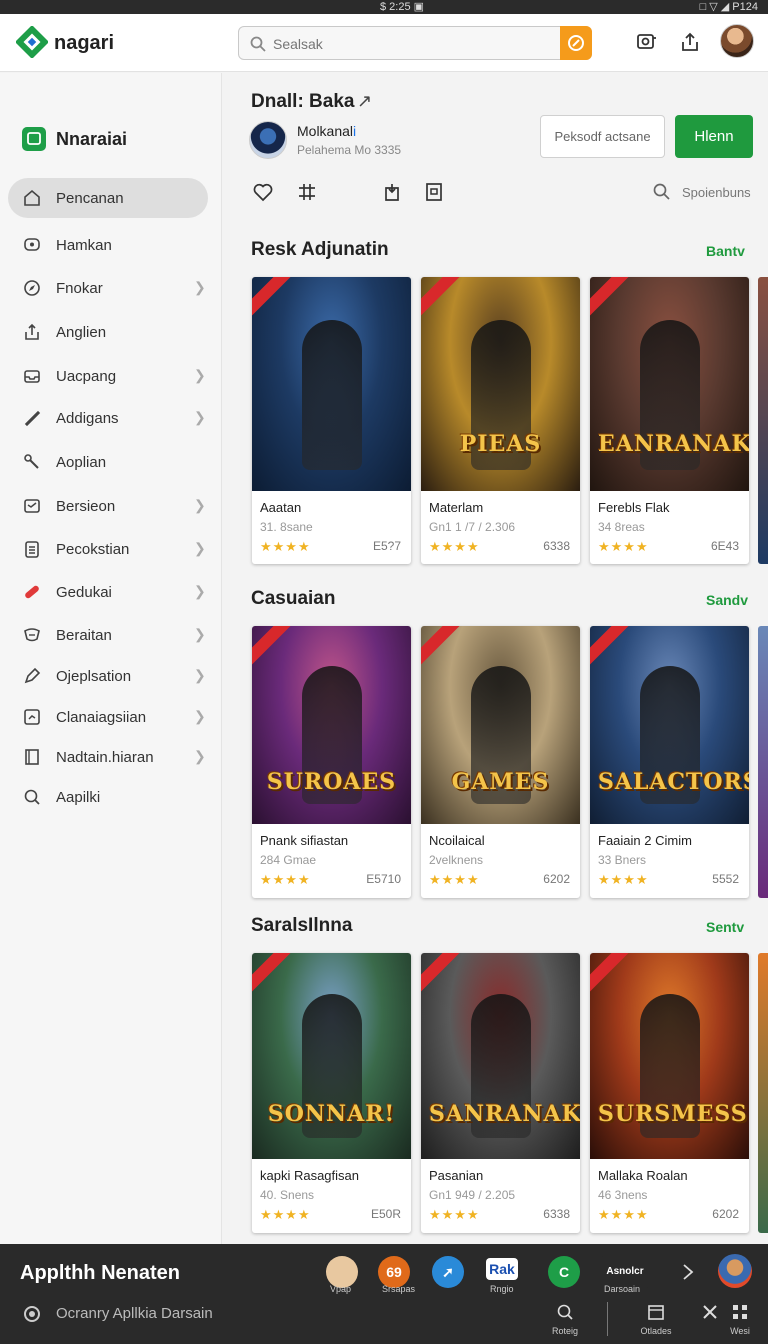 This screenshot has width=768, height=1344. Describe the element at coordinates (669, 1093) in the screenshot. I see `game-card: SURSMESS Mallaka Roalan 46 3nens ★★★★ 6202` at that location.